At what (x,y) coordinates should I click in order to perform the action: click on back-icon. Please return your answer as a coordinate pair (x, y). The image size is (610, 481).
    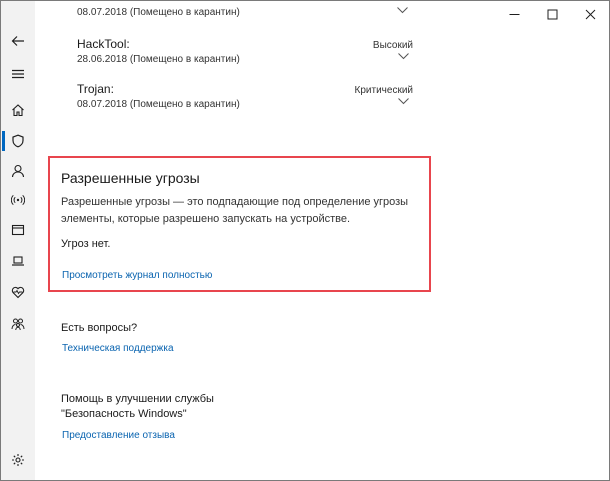
    Looking at the image, I should click on (17, 41).